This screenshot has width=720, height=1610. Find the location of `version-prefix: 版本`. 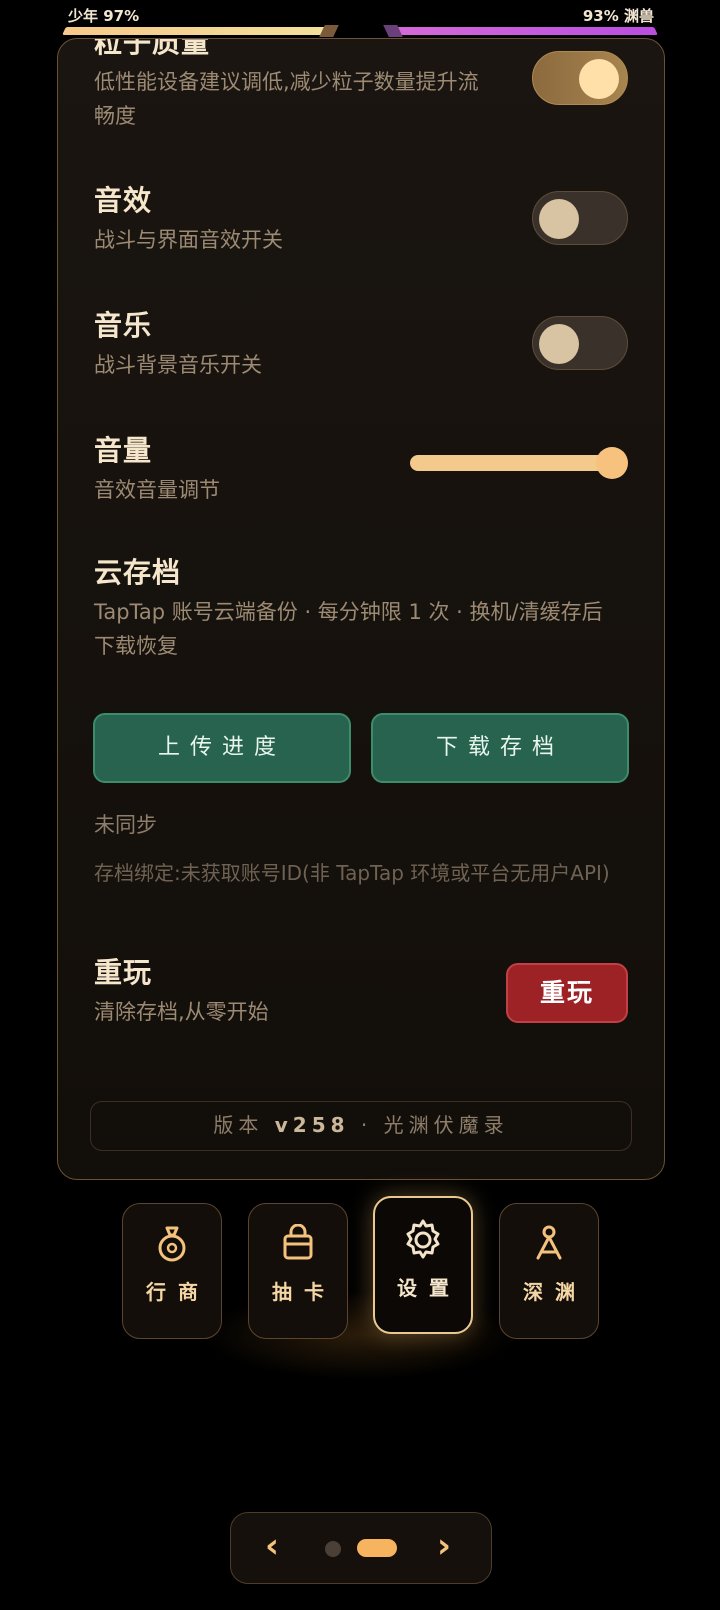

version-prefix: 版本 is located at coordinates (238, 1125).